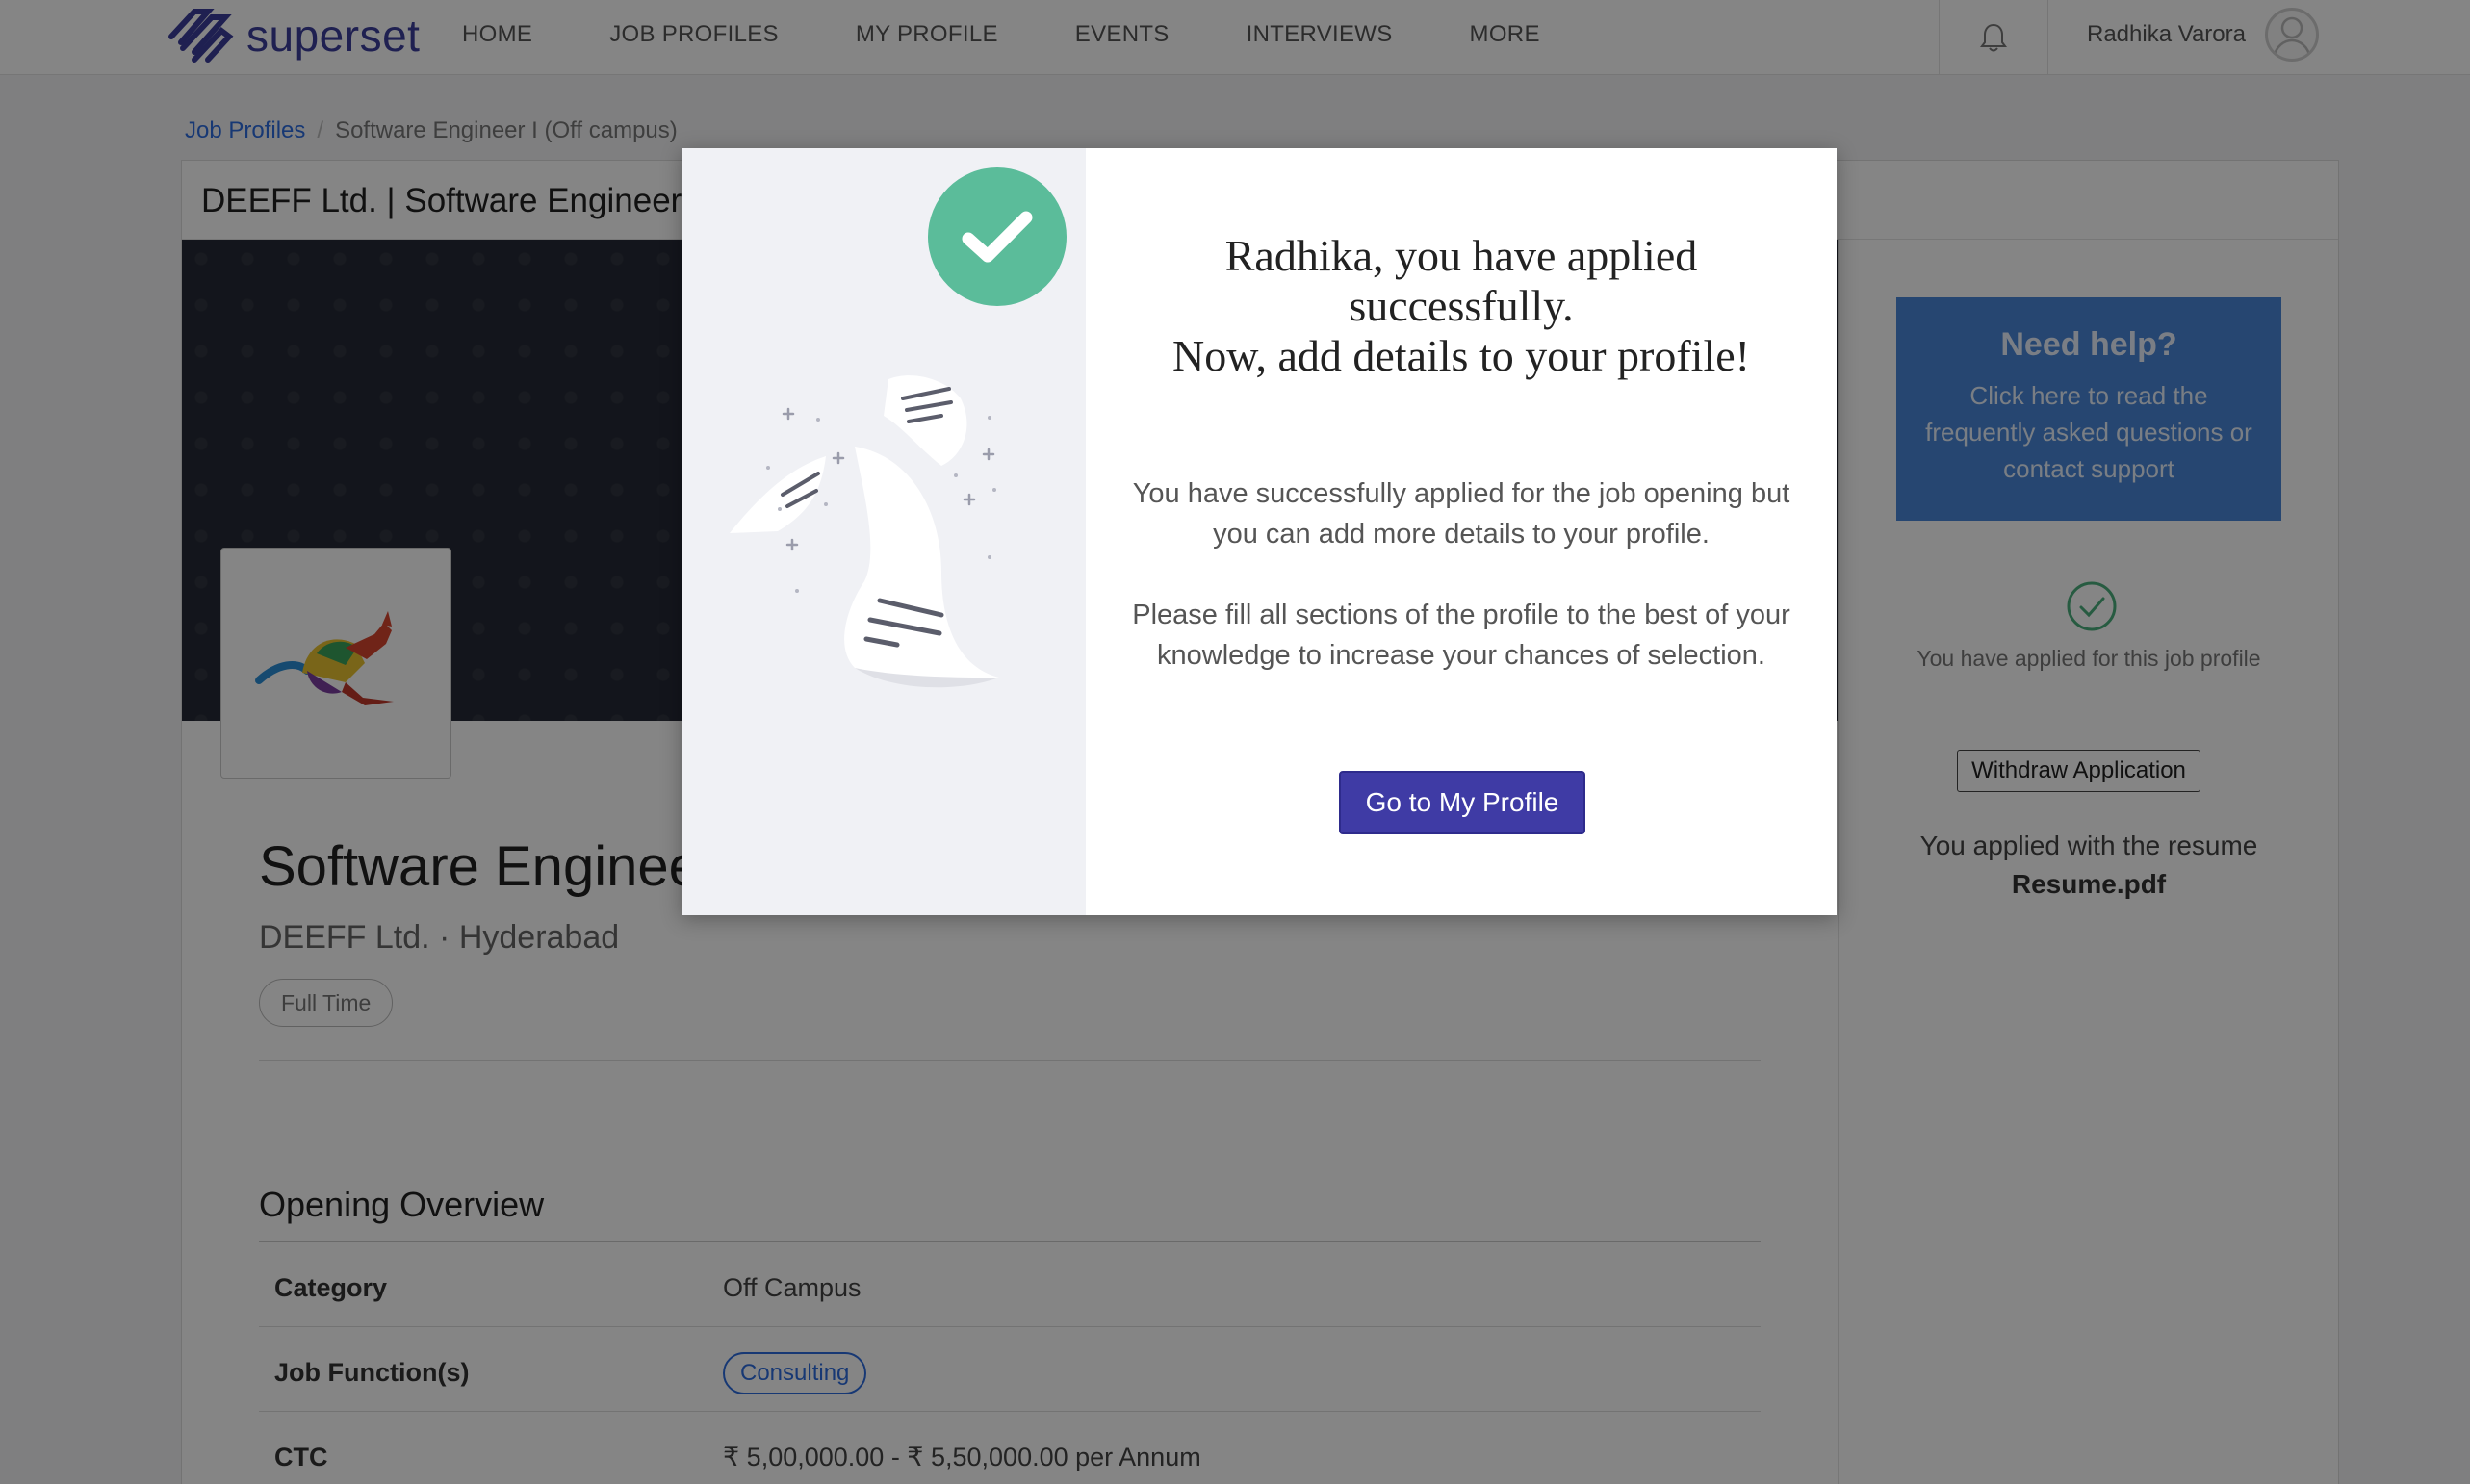  I want to click on modal-heading-line2: Now, add details to your profile!, so click(1461, 355).